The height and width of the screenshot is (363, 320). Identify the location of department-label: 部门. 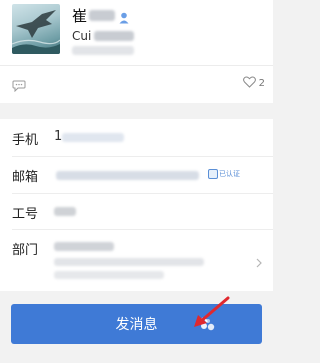
(25, 250).